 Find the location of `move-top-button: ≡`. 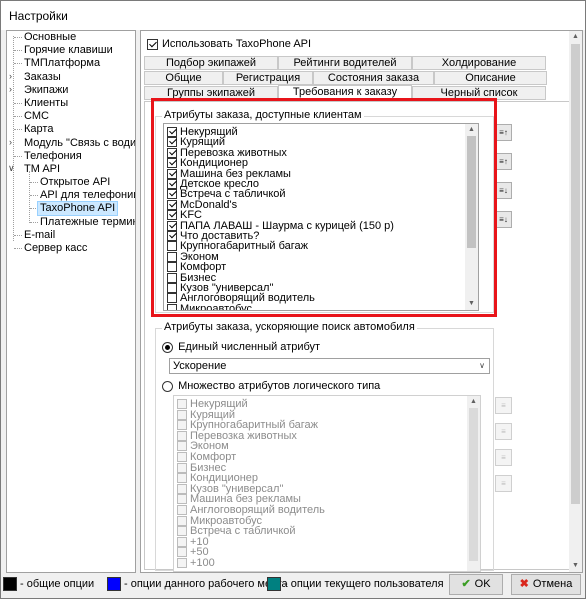

move-top-button: ≡ is located at coordinates (503, 405).